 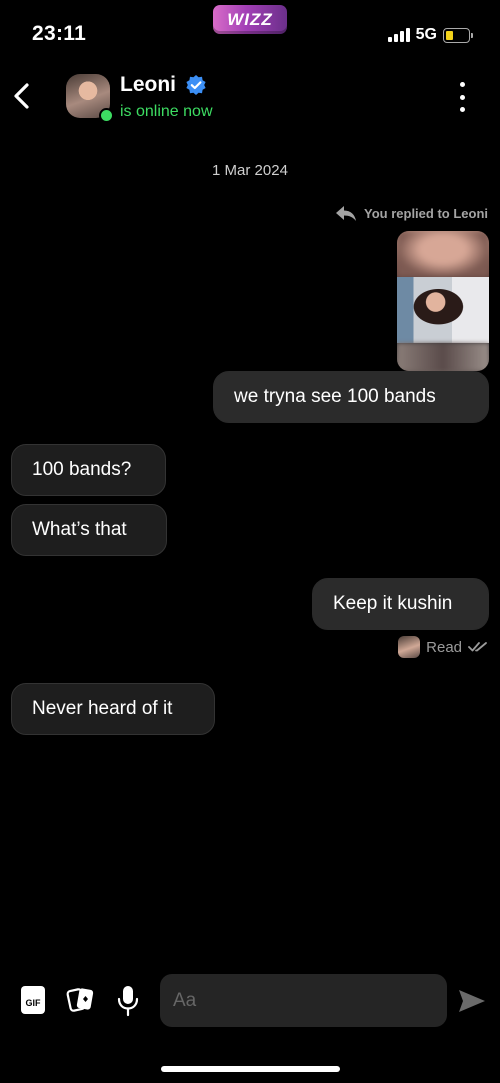 I want to click on message-input-placeholder: Aa, so click(x=185, y=1000).